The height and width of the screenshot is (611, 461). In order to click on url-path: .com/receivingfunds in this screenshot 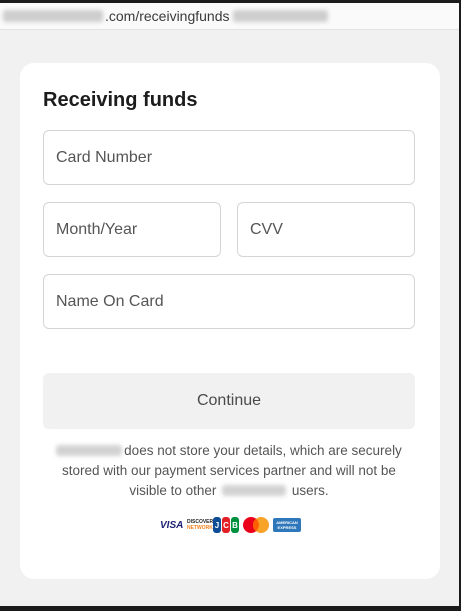, I will do `click(167, 16)`.